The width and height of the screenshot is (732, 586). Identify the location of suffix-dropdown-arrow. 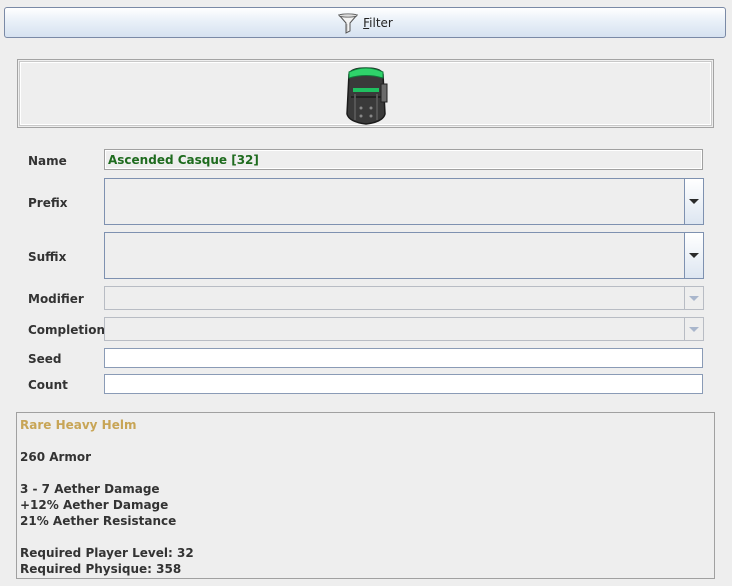
(693, 255).